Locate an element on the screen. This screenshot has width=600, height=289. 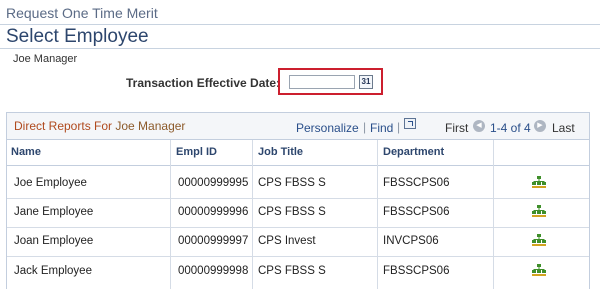
find-link: Find is located at coordinates (381, 128).